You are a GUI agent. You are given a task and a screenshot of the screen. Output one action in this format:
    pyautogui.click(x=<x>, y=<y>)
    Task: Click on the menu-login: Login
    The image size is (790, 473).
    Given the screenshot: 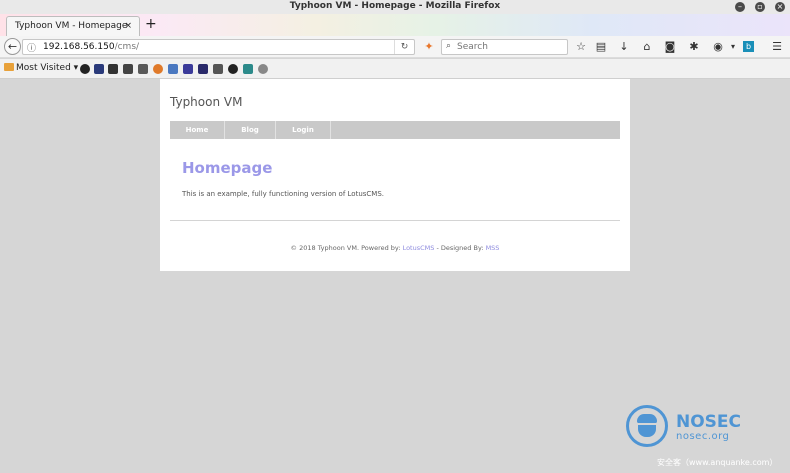 What is the action you would take?
    pyautogui.click(x=303, y=130)
    